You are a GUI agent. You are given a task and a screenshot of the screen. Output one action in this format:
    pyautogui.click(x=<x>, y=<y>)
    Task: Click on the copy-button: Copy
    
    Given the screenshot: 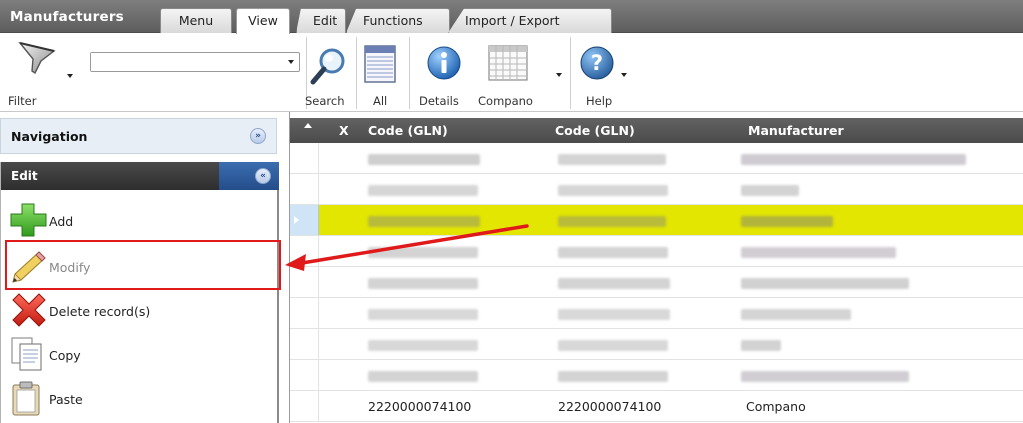 What is the action you would take?
    pyautogui.click(x=141, y=354)
    